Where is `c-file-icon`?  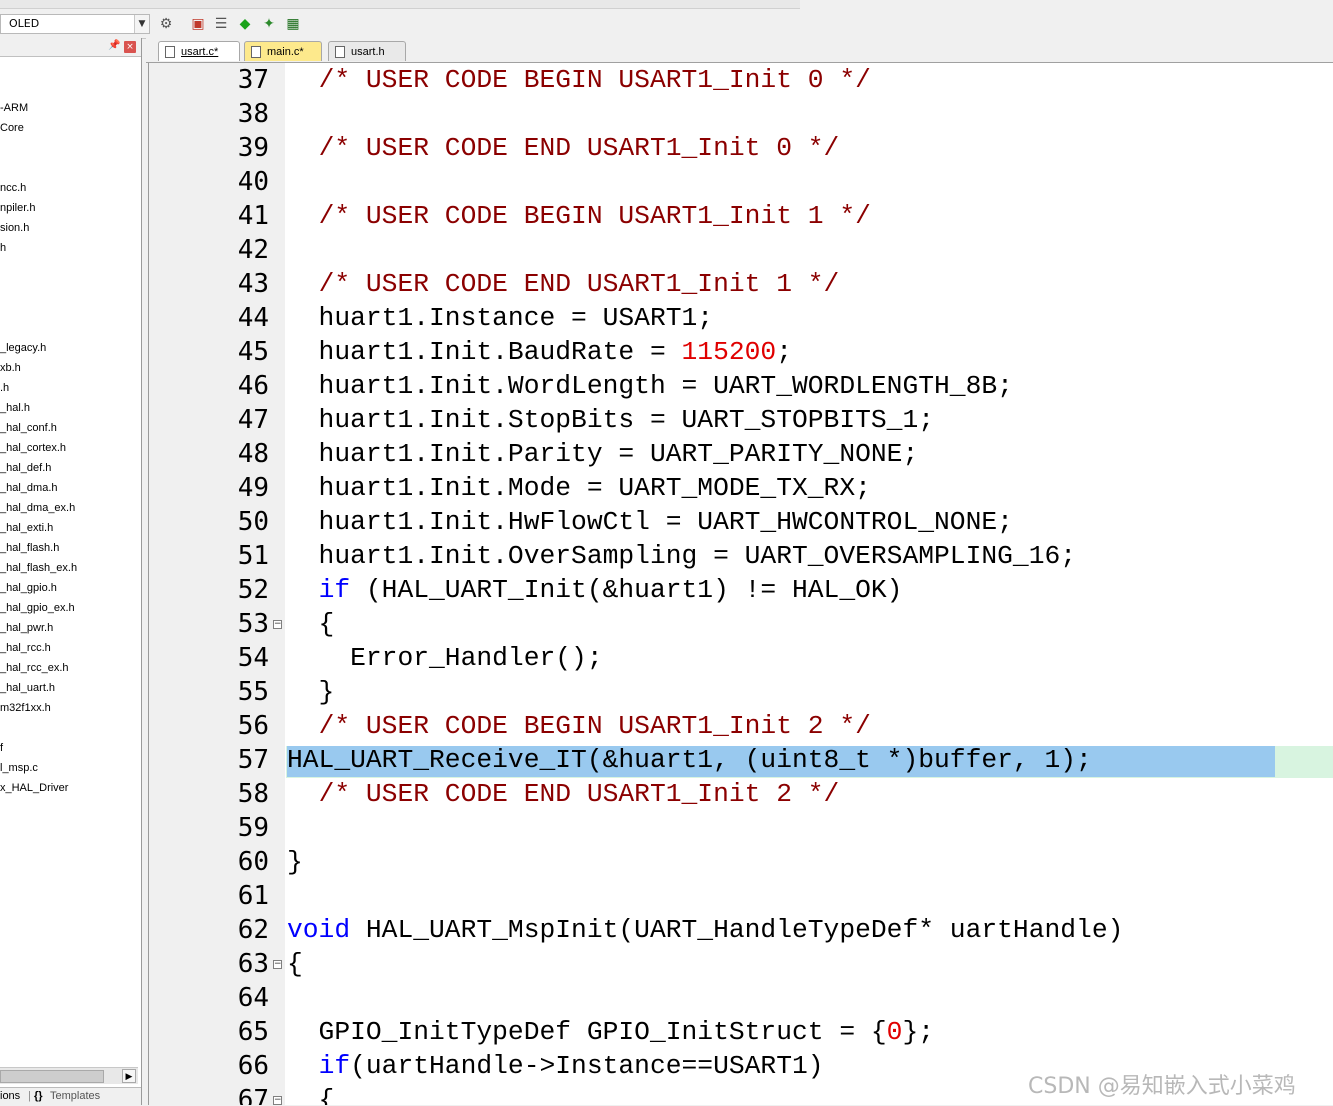 c-file-icon is located at coordinates (170, 52).